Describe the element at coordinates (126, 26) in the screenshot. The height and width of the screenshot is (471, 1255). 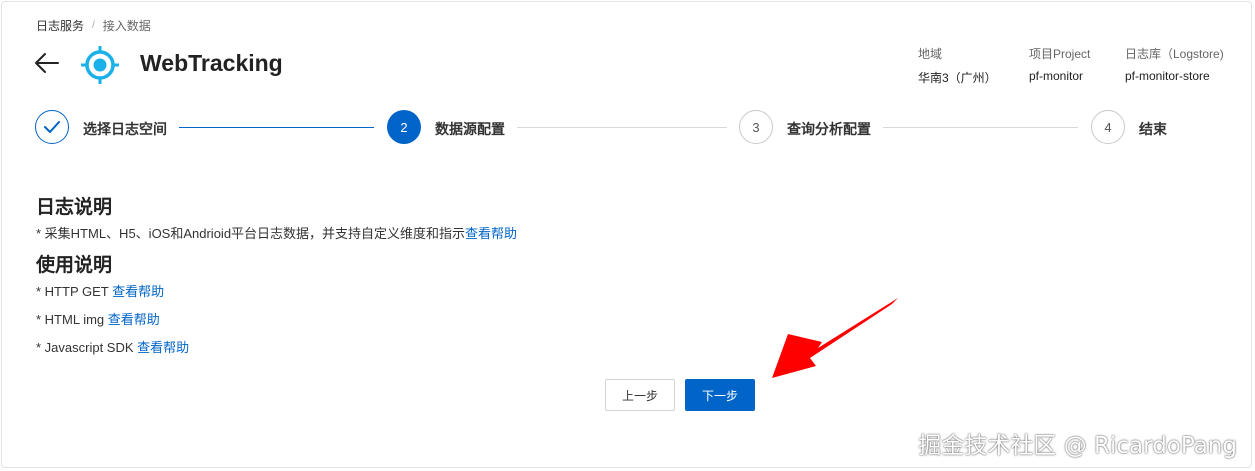
I see `breadcrumb-current: 接入数据` at that location.